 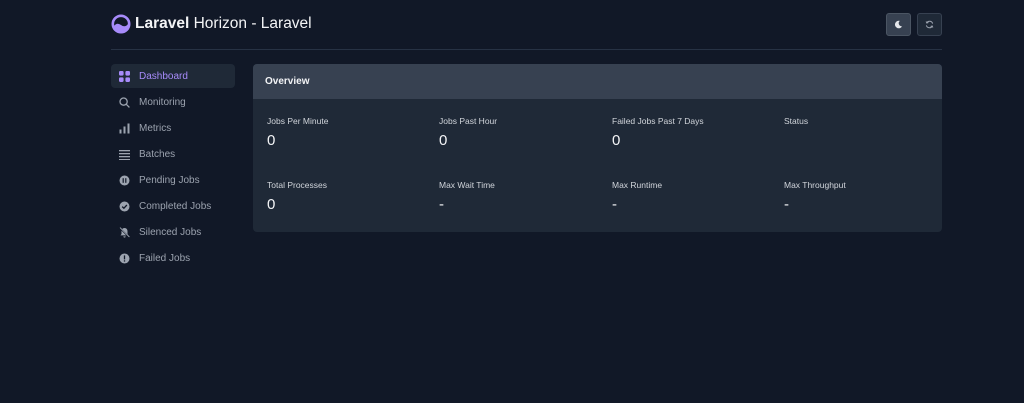 I want to click on refresh-icon, so click(x=929, y=24).